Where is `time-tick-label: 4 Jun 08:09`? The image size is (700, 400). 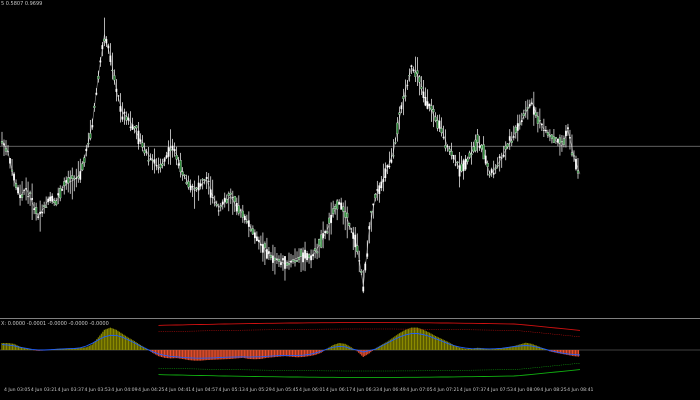
time-tick-label: 4 Jun 08:09 is located at coordinates (526, 390).